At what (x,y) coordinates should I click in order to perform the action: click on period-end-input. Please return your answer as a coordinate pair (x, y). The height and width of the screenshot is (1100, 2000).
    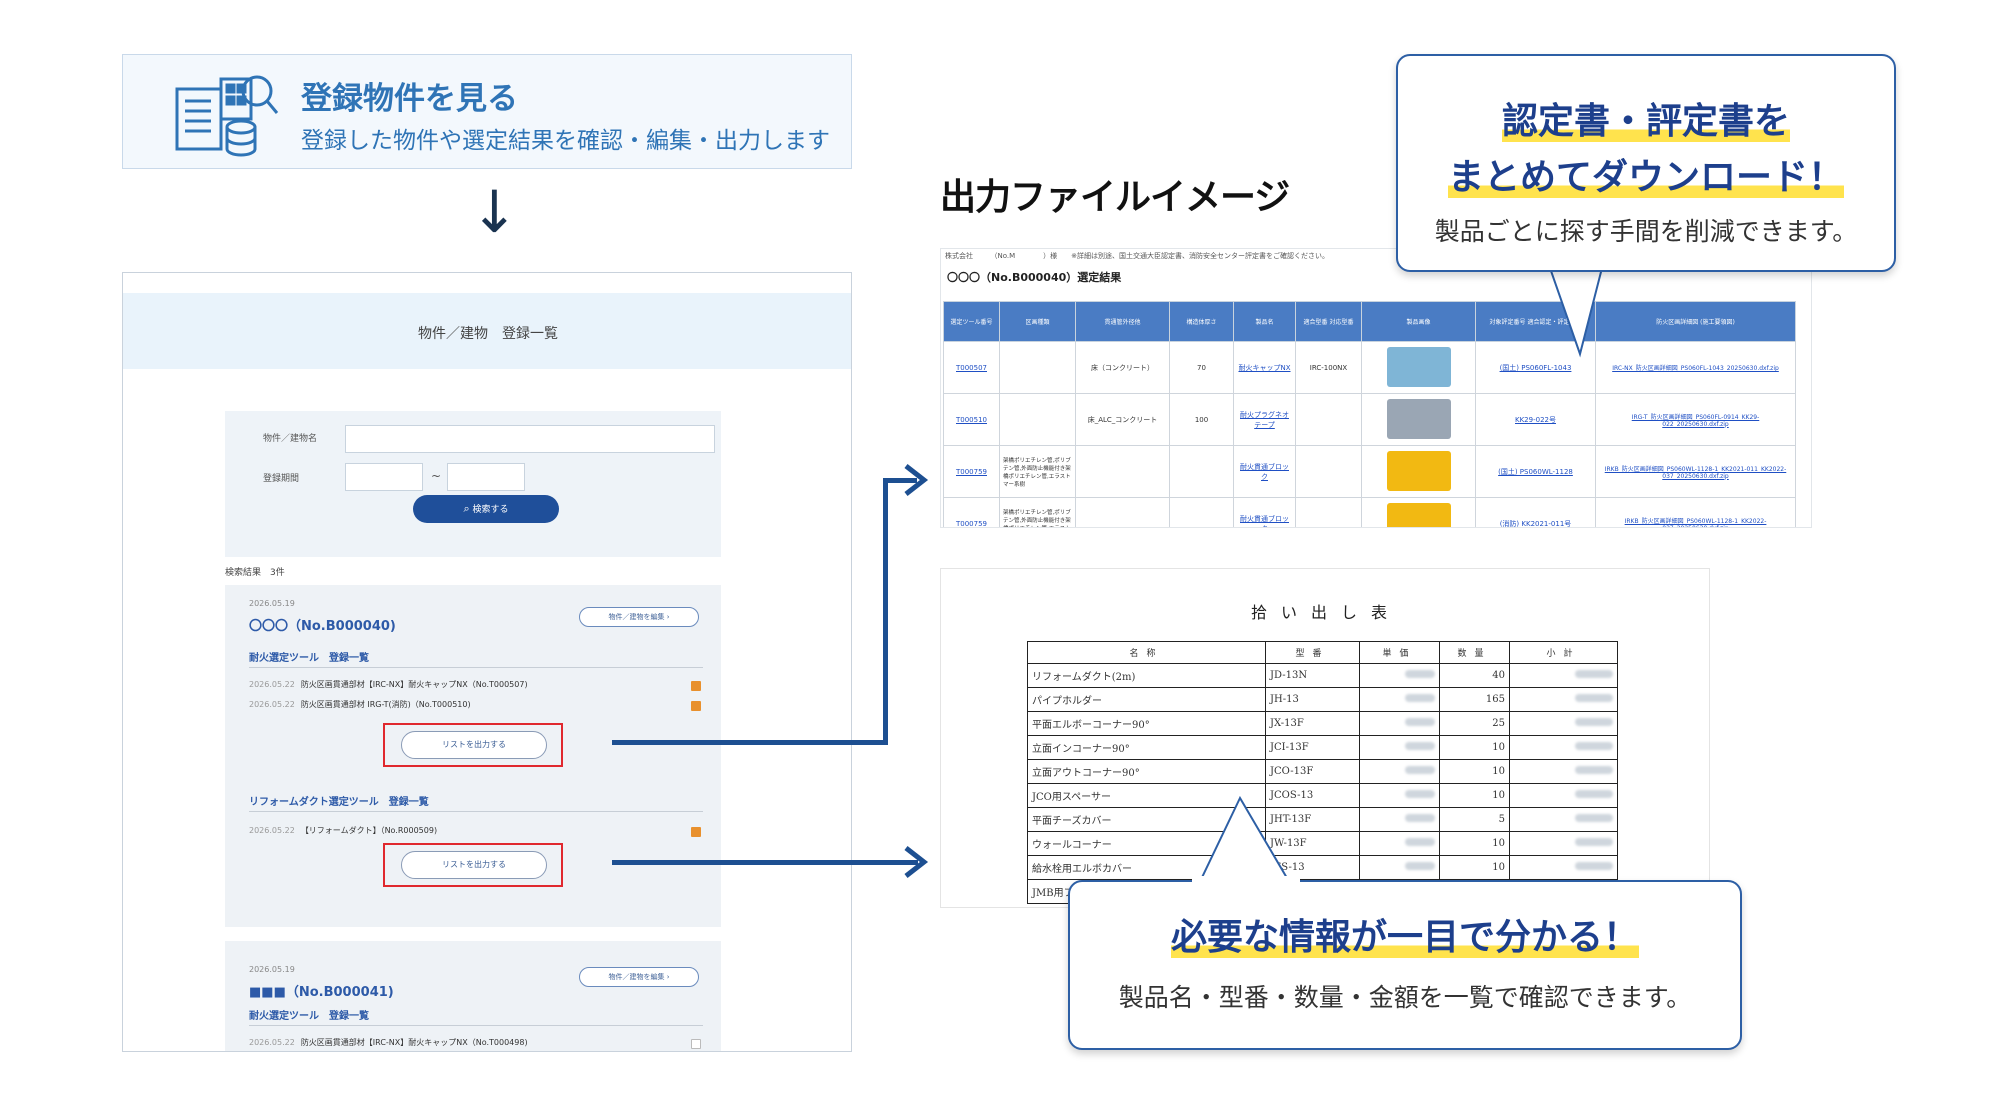
    Looking at the image, I should click on (486, 477).